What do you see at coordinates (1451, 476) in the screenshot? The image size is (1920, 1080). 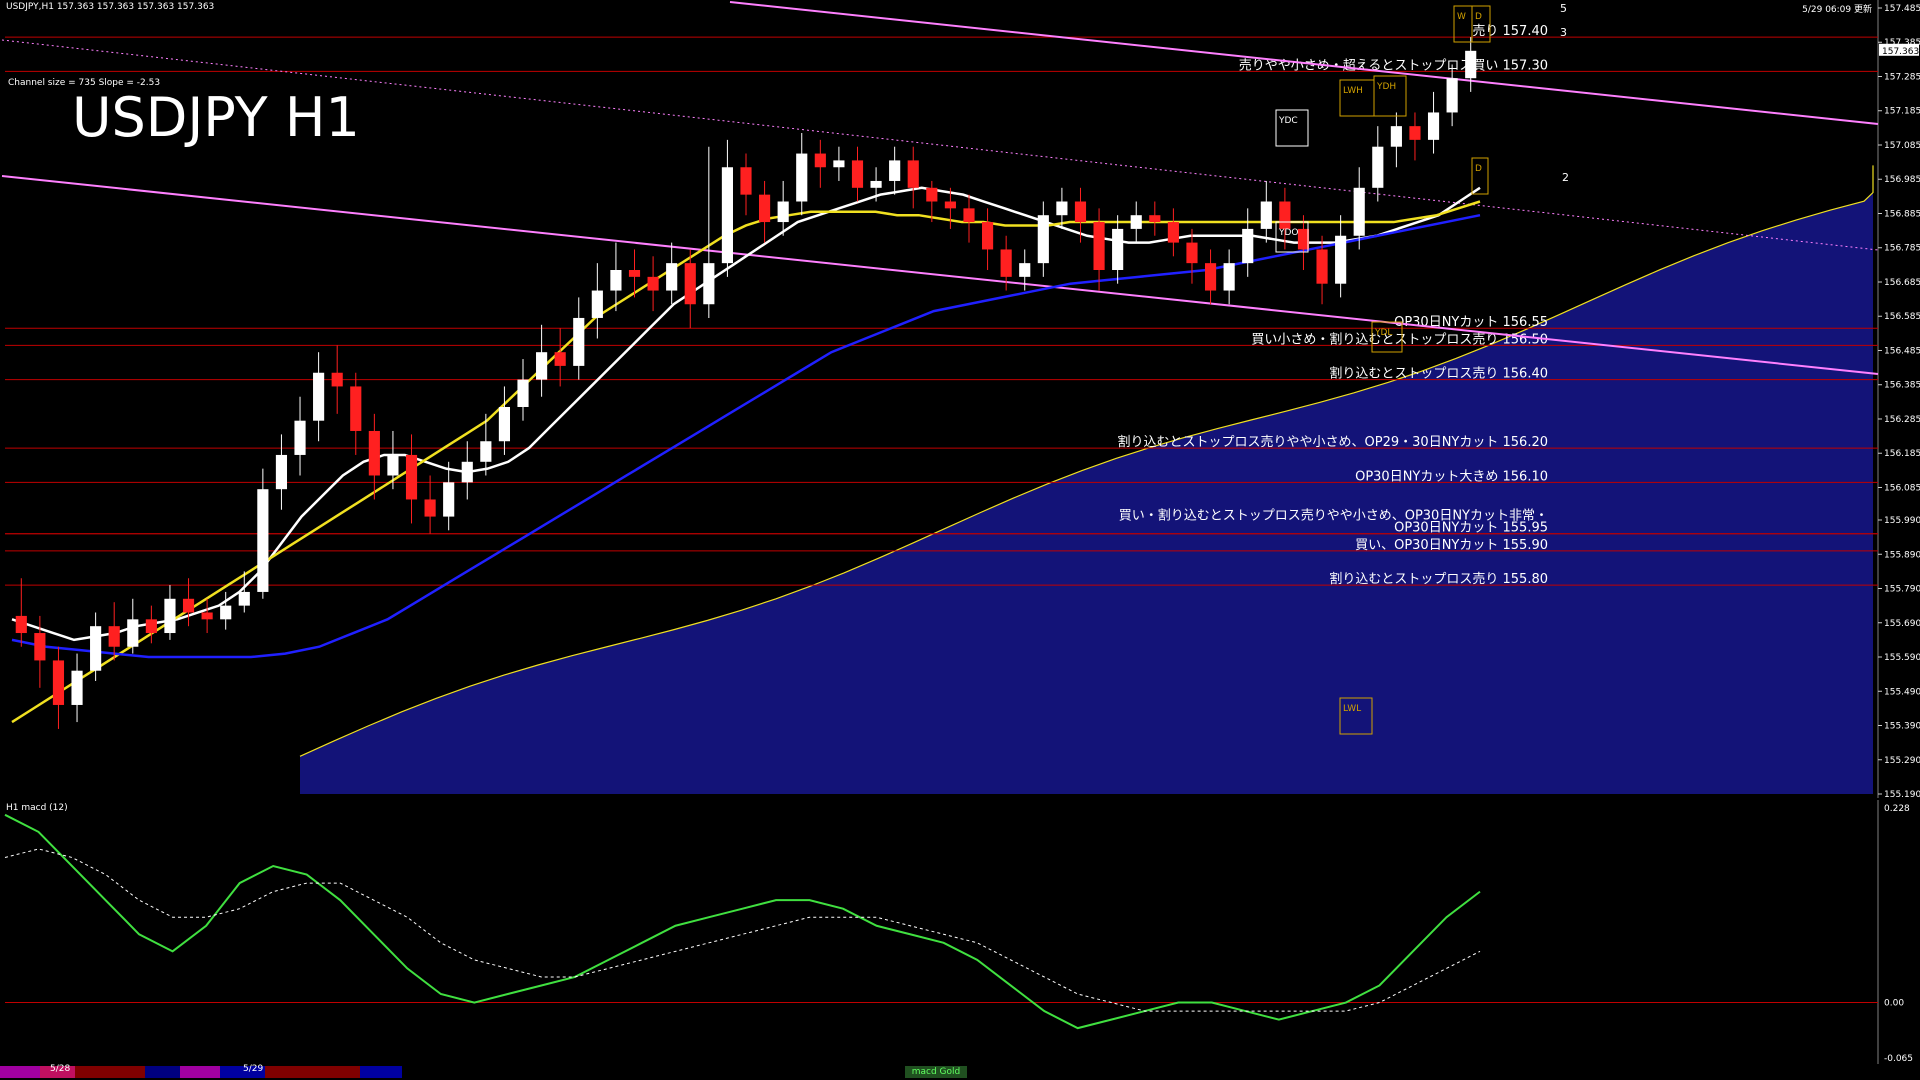 I see `level-label: OP30日NYカット大きめ 156.10` at bounding box center [1451, 476].